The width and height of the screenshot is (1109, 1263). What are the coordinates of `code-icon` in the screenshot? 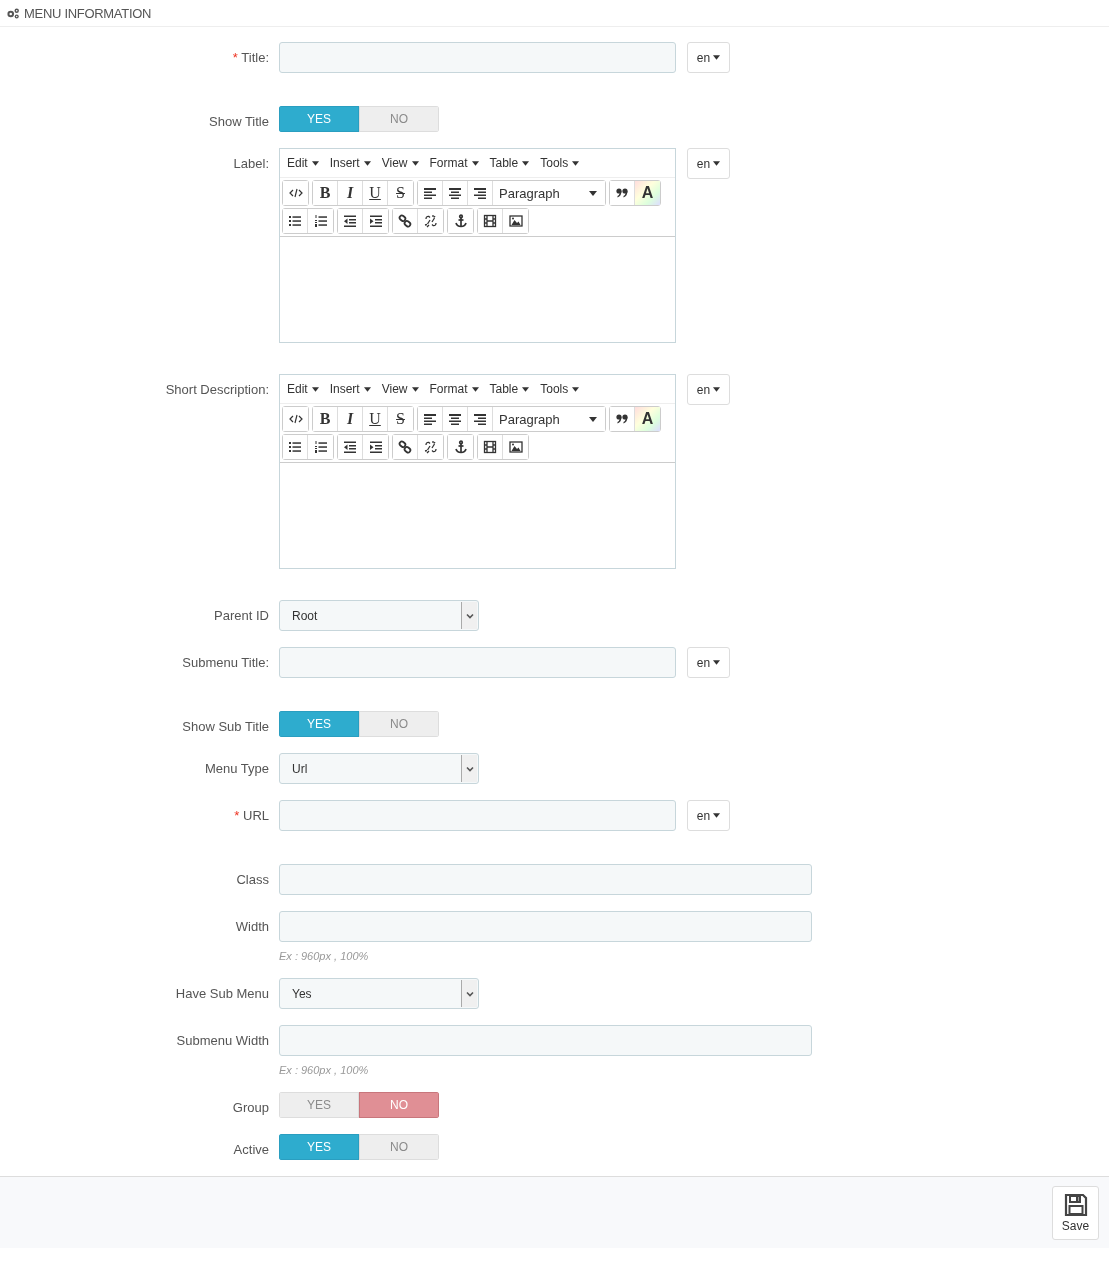 It's located at (295, 193).